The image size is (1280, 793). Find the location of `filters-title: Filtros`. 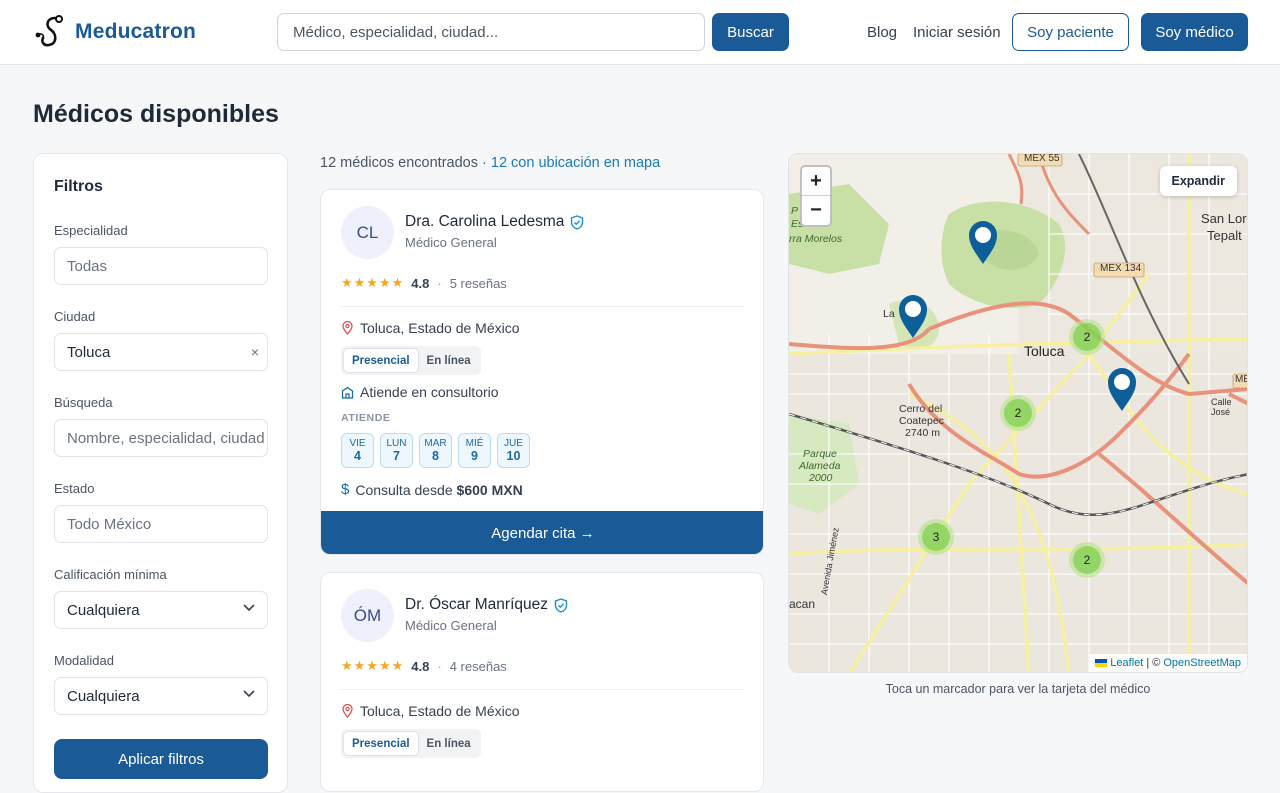

filters-title: Filtros is located at coordinates (78, 186).